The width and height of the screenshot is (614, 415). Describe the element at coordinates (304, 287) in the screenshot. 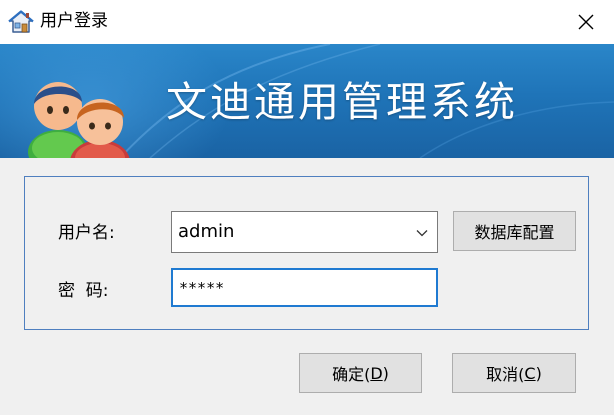

I see `password-field` at that location.